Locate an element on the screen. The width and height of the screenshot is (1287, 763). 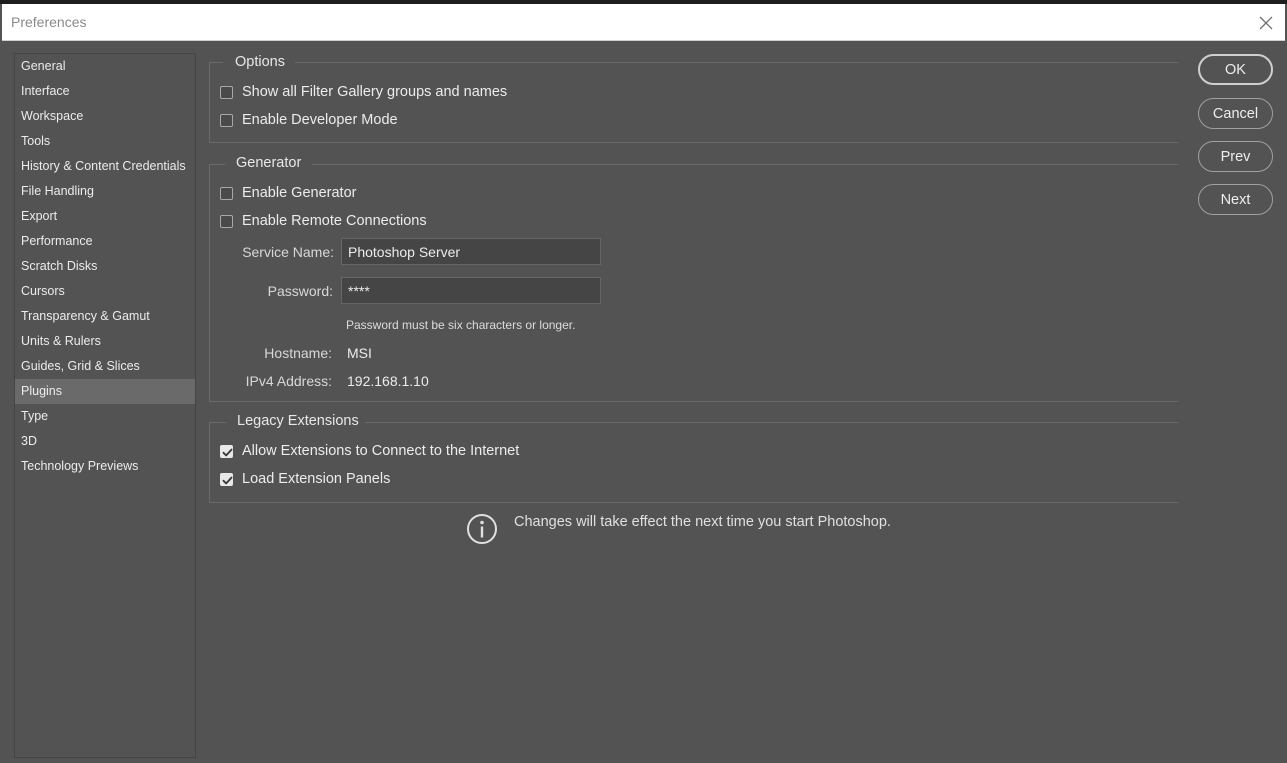
sidebar-item-units-rulers: Units & Rulers is located at coordinates (105, 341).